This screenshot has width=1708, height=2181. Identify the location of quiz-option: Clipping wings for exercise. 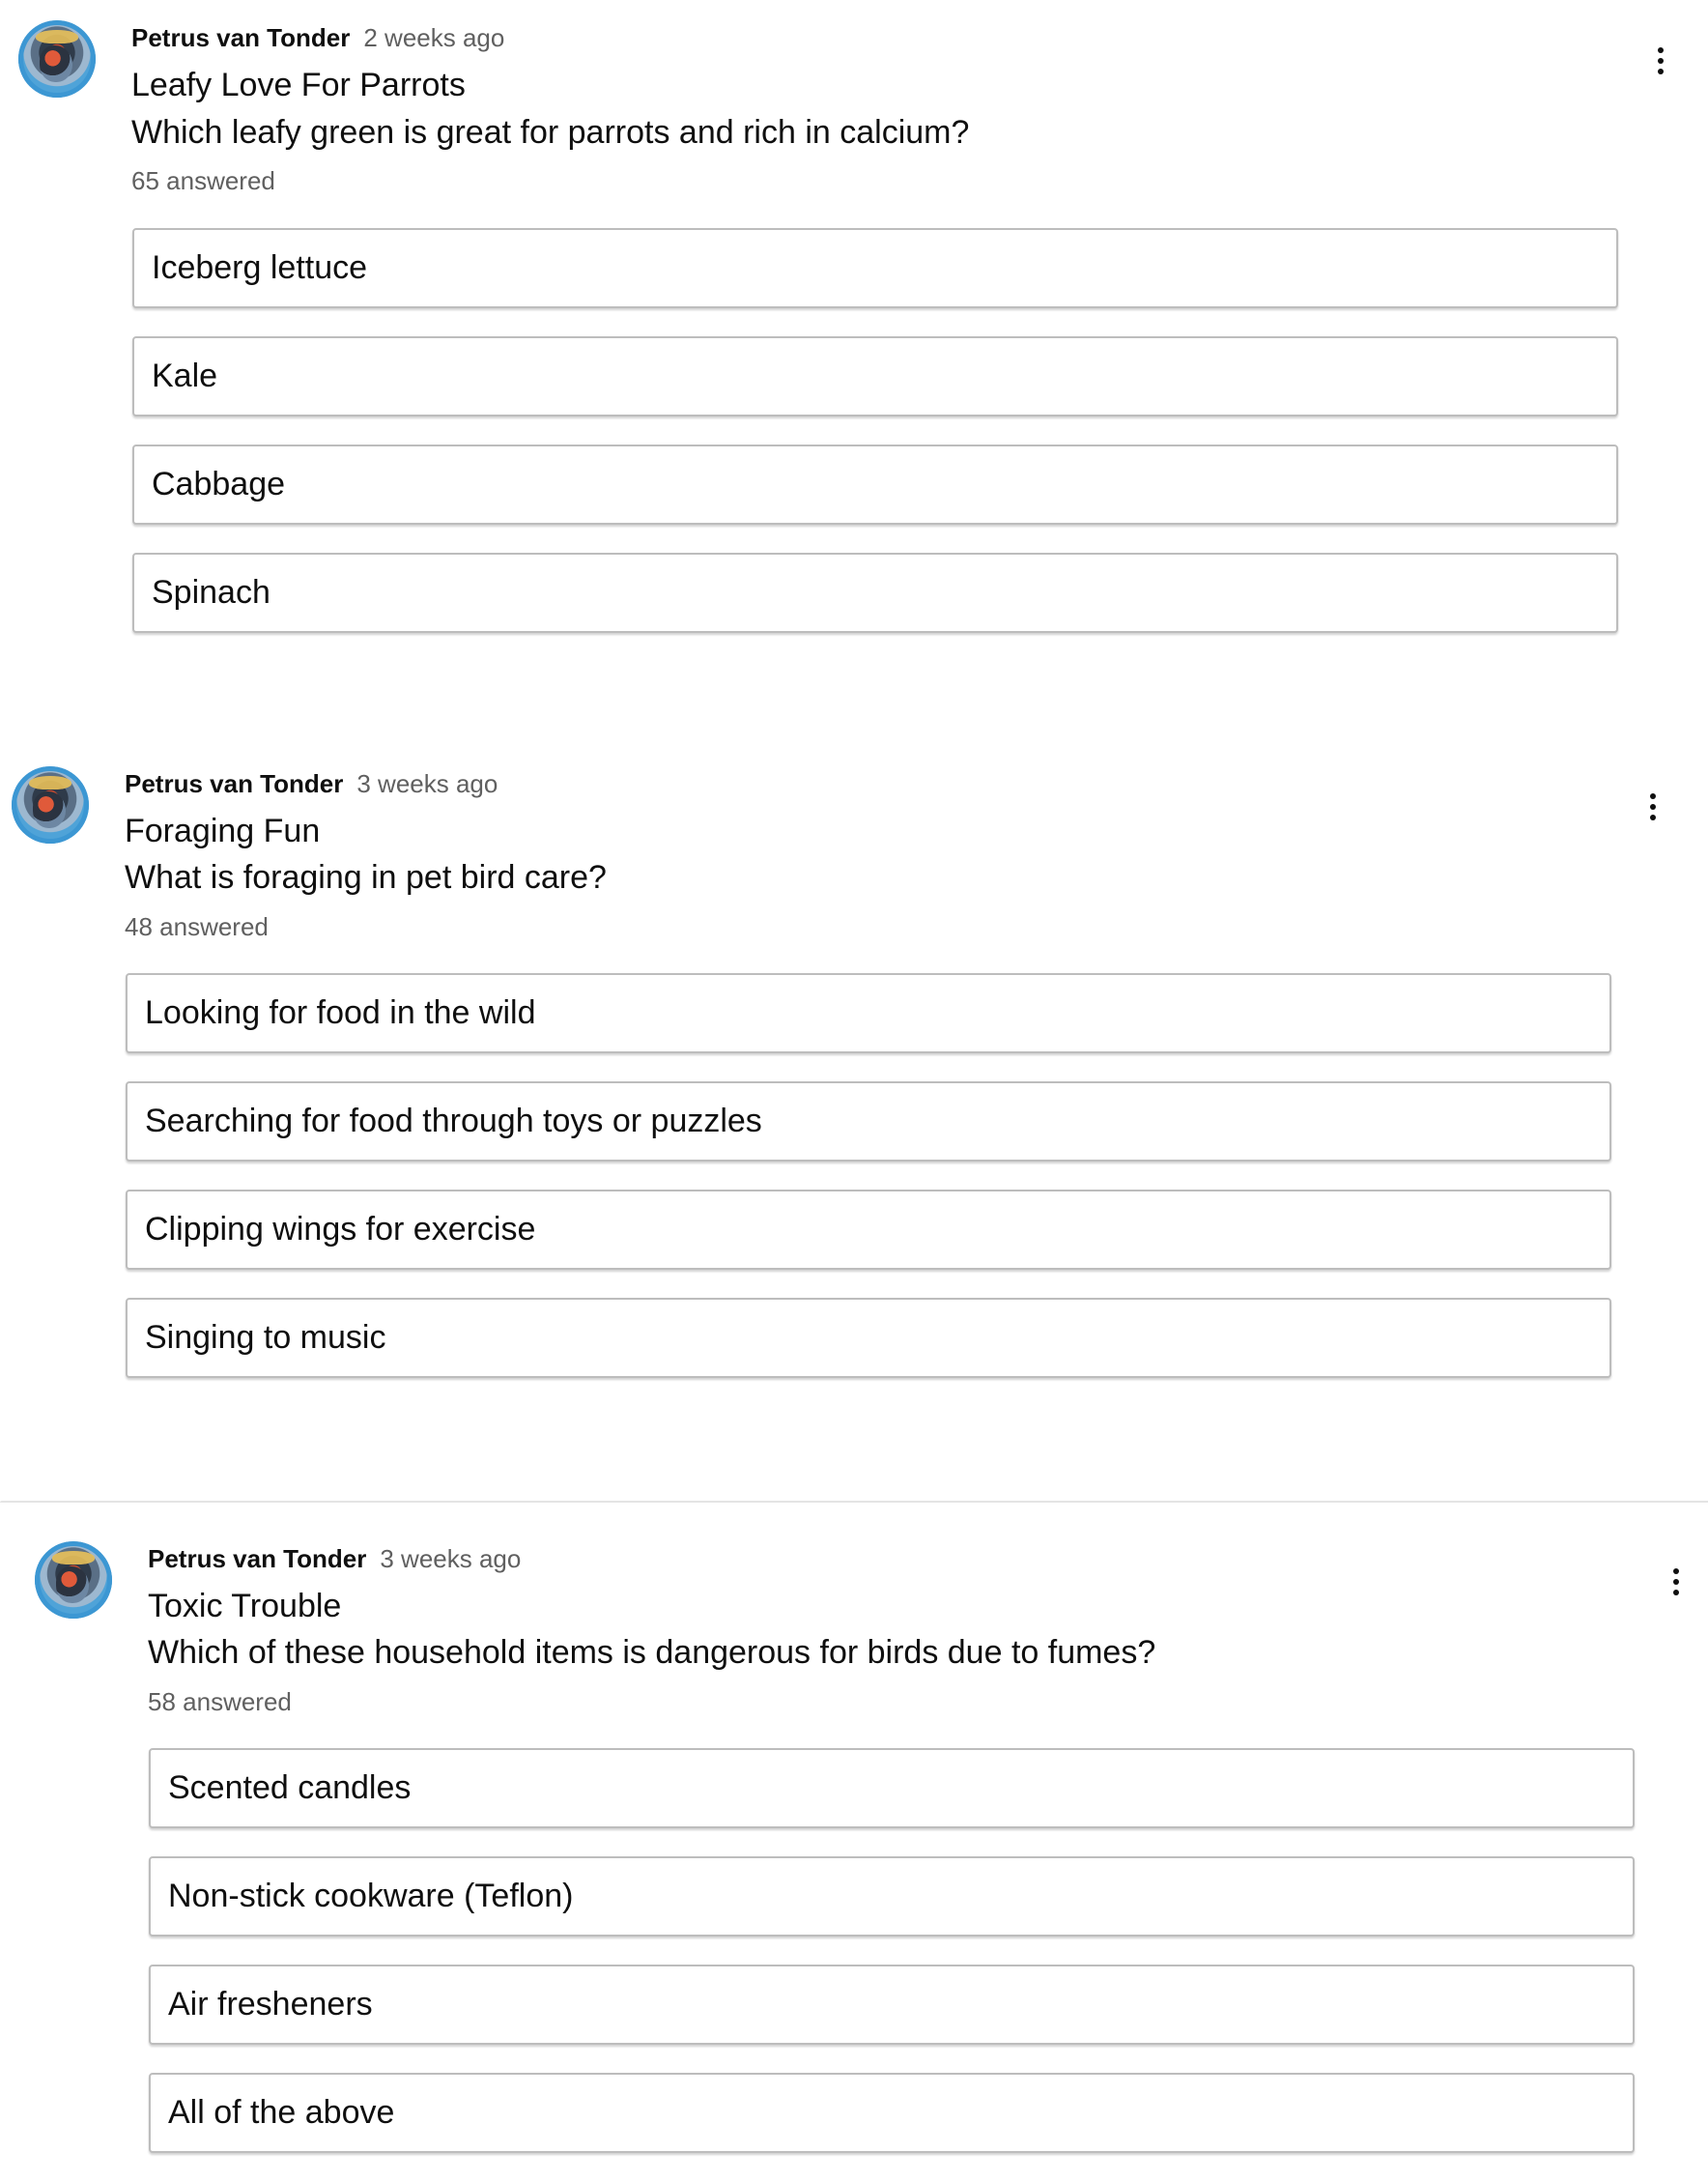
(868, 1230).